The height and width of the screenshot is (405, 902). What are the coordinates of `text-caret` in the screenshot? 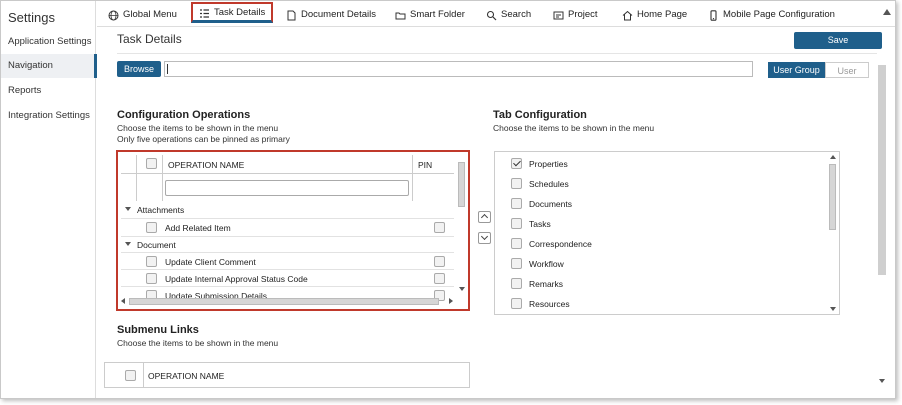 It's located at (167, 69).